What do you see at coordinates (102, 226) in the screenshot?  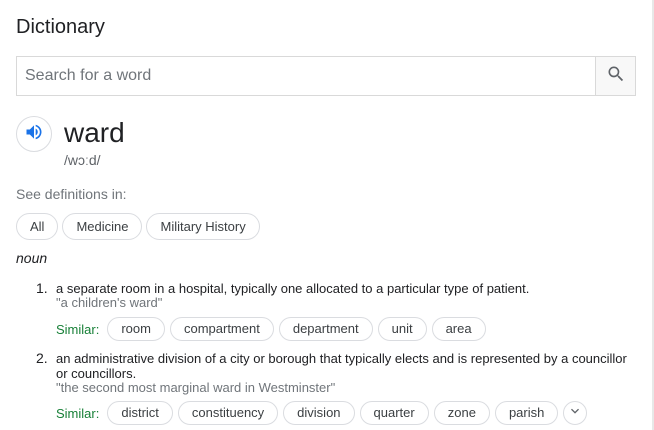 I see `category-chip-medicine: Medicine` at bounding box center [102, 226].